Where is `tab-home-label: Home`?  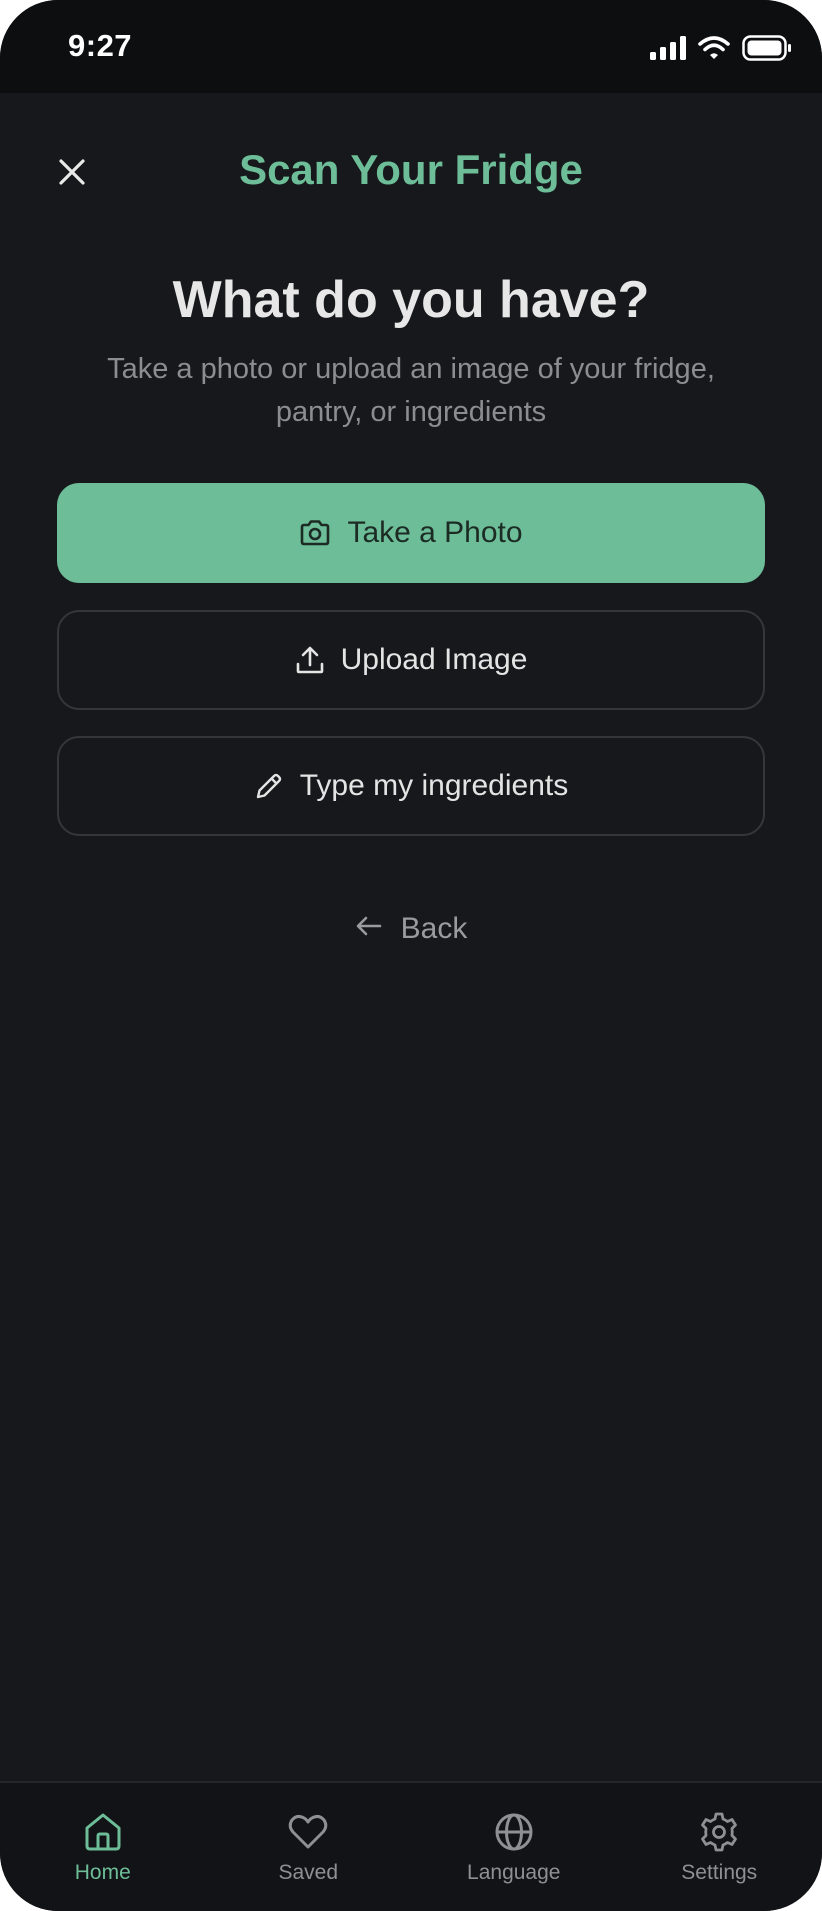
tab-home-label: Home is located at coordinates (102, 1872).